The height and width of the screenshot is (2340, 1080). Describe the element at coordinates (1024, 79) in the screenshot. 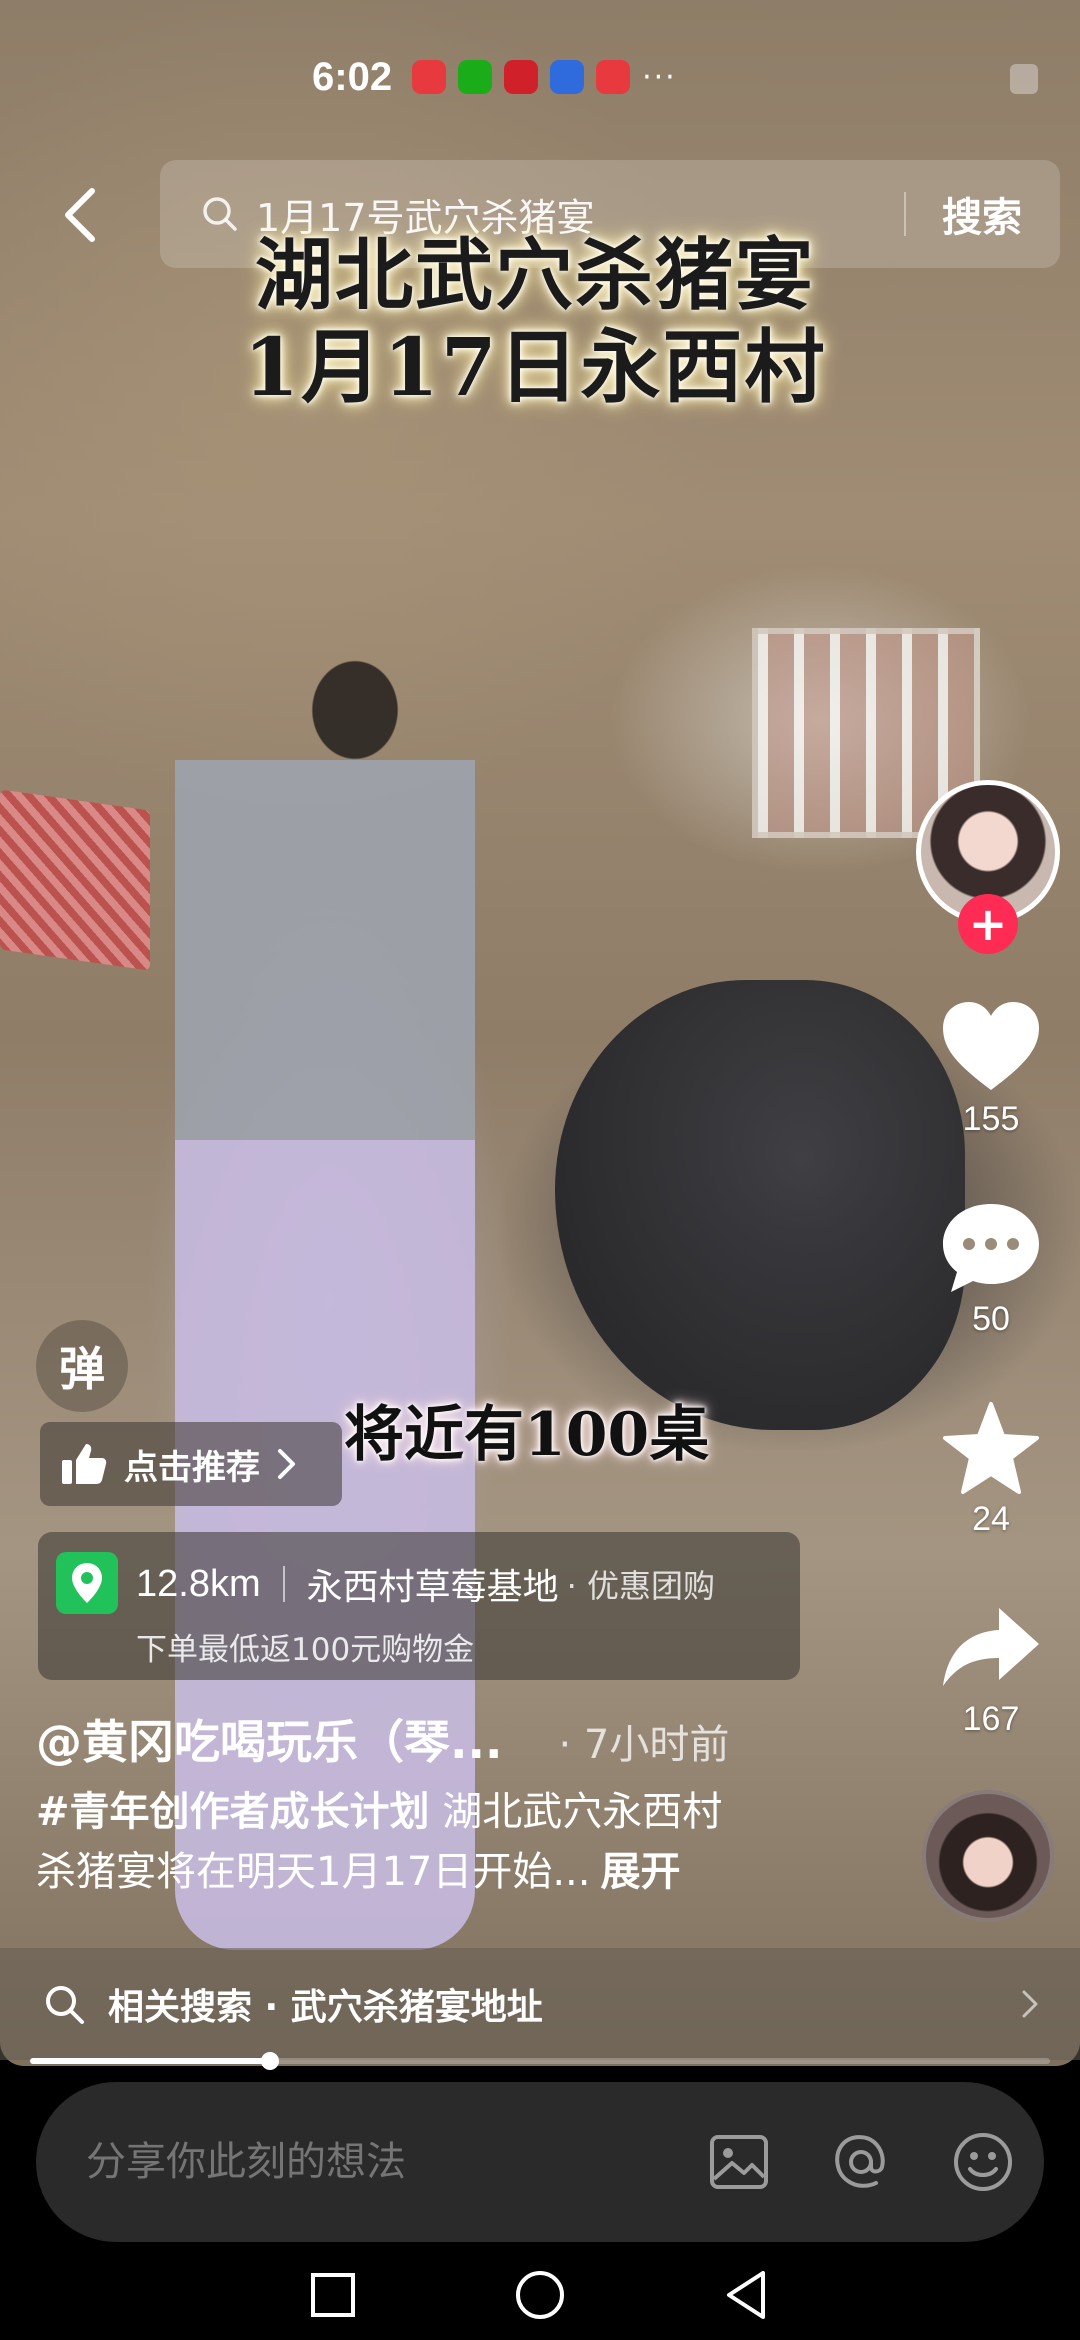

I see `battery-icon` at that location.